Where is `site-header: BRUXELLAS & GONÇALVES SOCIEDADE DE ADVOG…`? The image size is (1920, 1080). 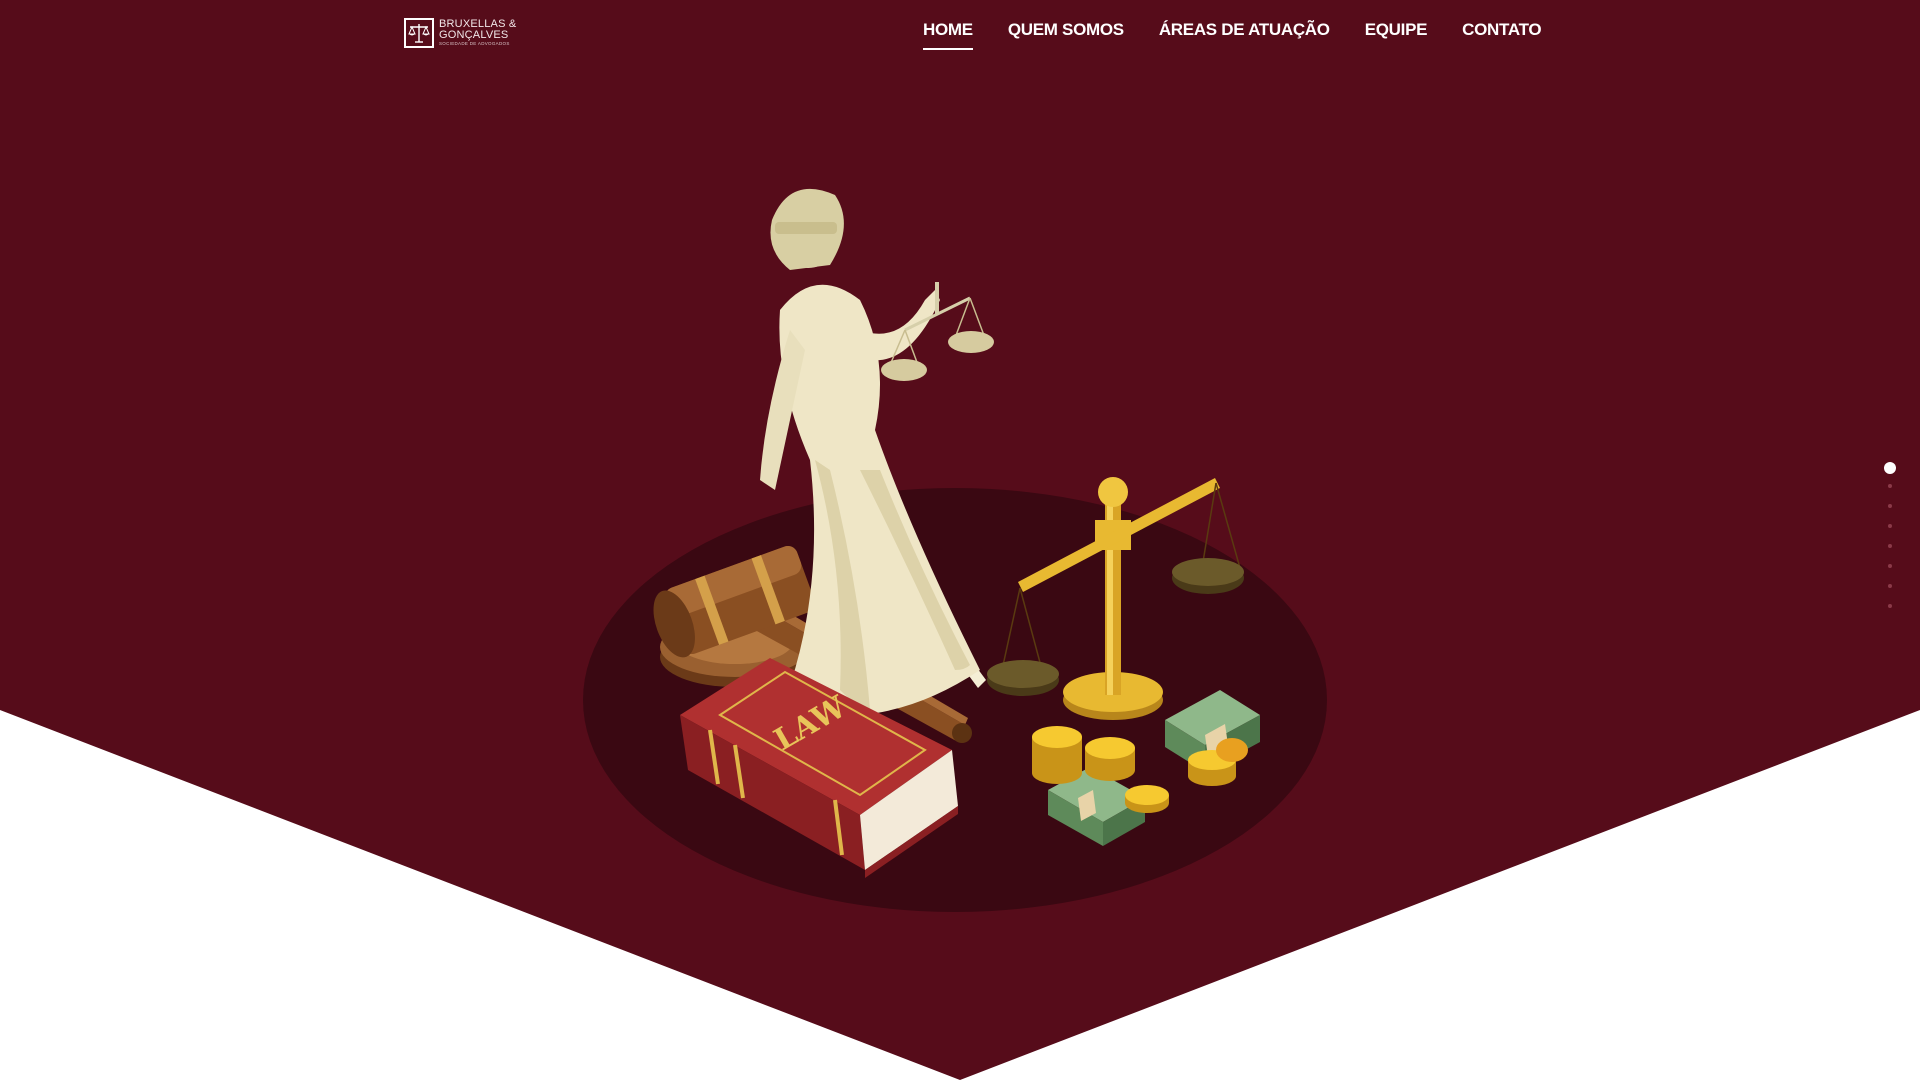
site-header: BRUXELLAS & GONÇALVES SOCIEDADE DE ADVOG… is located at coordinates (960, 35).